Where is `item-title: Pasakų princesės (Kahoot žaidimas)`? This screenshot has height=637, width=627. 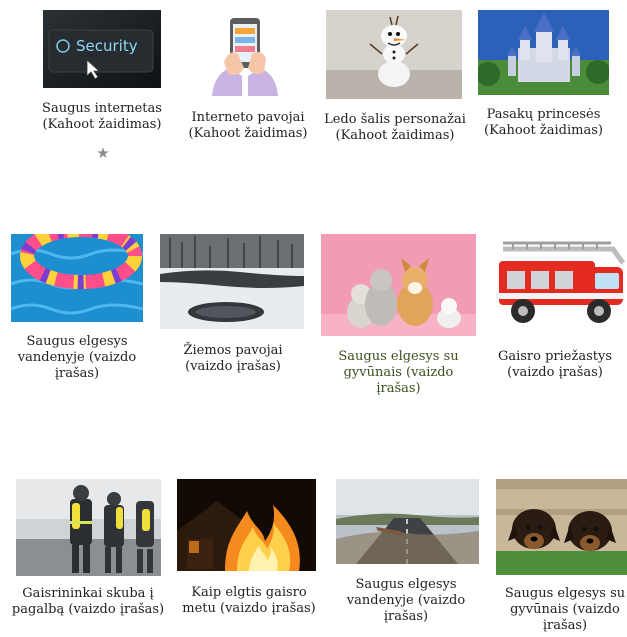
item-title: Pasakų princesės (Kahoot žaidimas) is located at coordinates (543, 123).